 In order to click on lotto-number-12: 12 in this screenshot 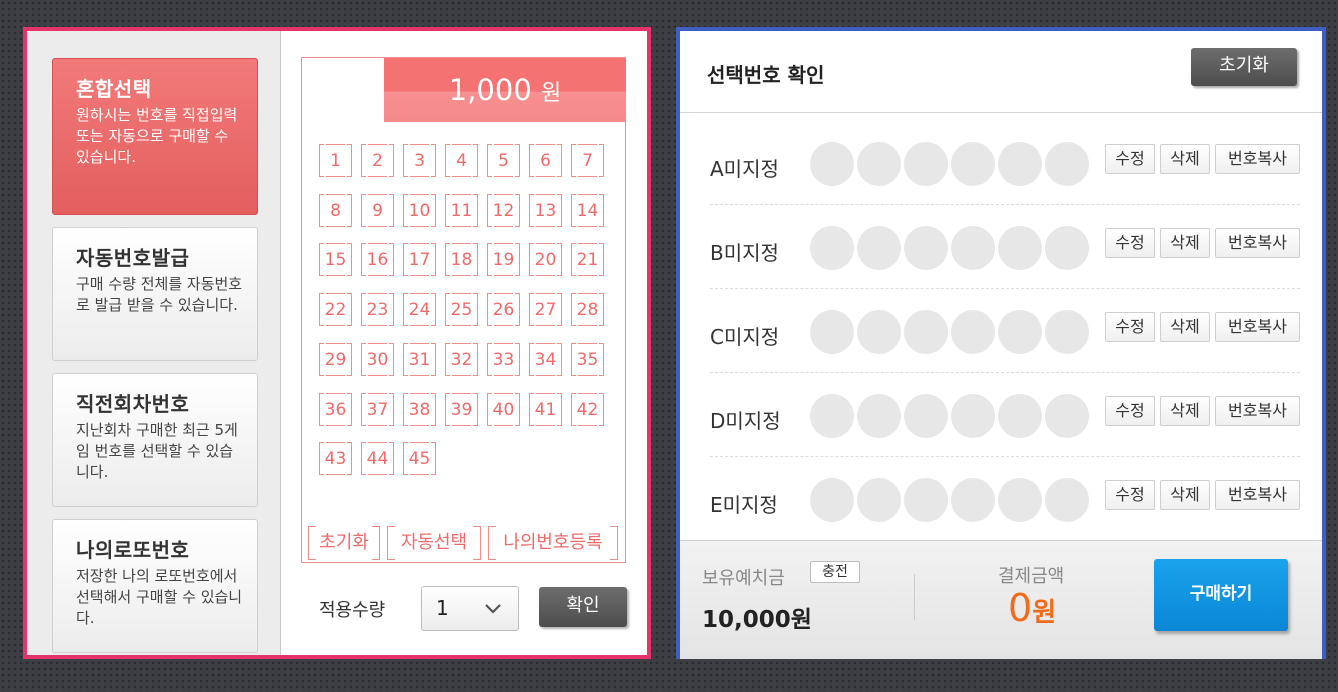, I will do `click(503, 210)`.